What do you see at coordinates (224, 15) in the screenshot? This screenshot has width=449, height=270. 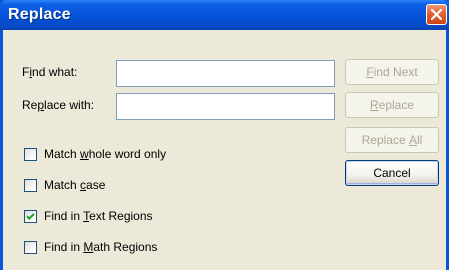 I see `title-bar: Replace` at bounding box center [224, 15].